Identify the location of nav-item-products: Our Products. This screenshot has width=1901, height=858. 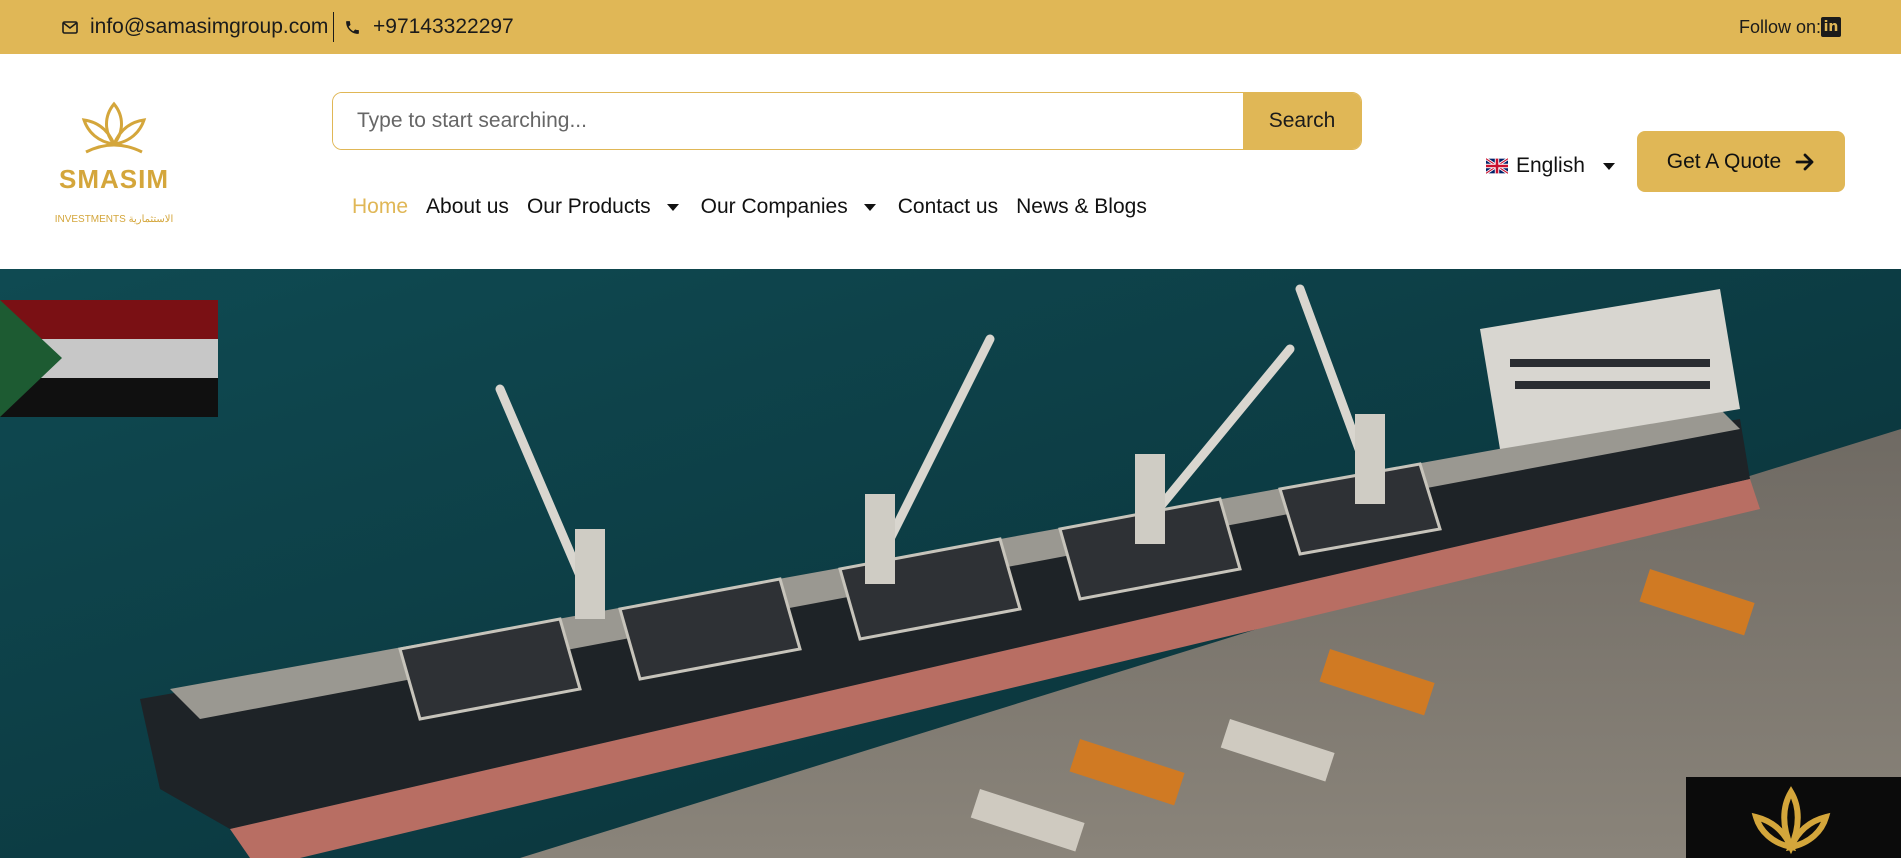
(605, 207).